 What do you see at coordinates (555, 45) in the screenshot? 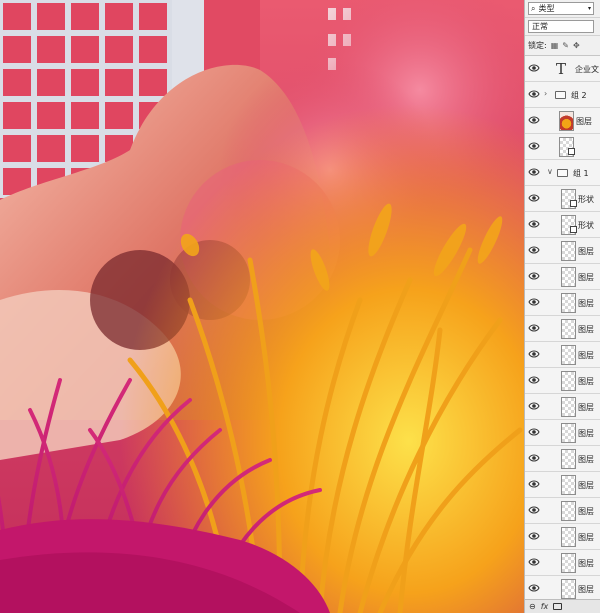
I see `lock-transparent-icon: ▦` at bounding box center [555, 45].